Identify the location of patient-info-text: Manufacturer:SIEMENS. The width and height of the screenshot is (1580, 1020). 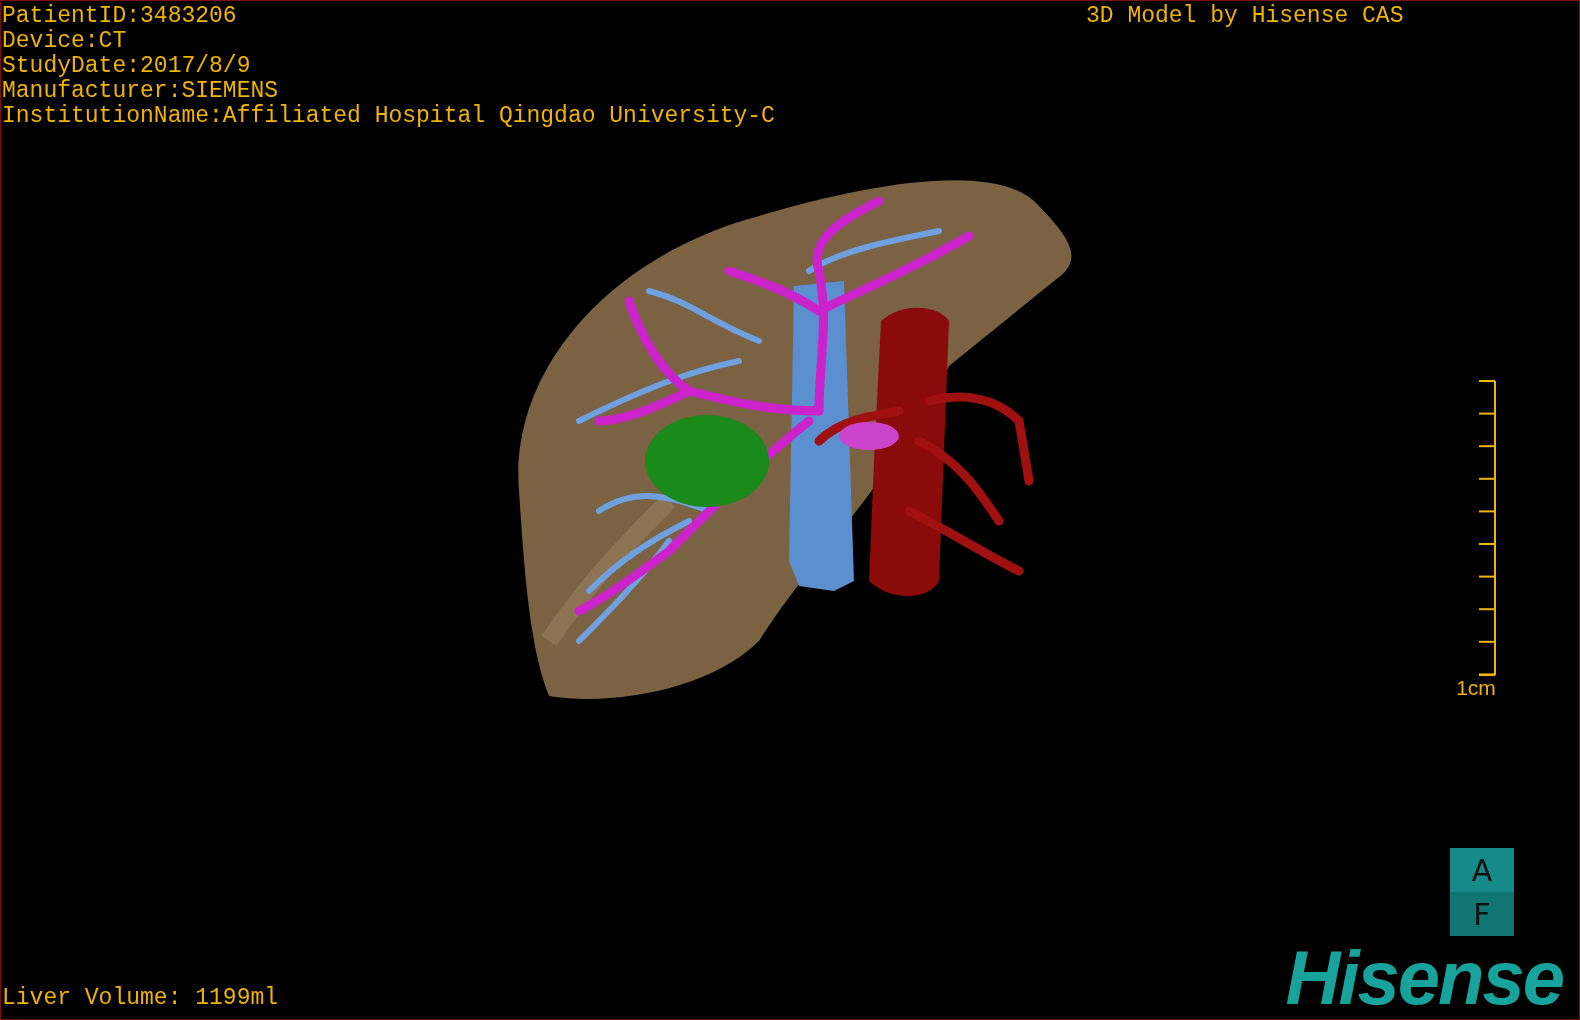
(141, 91).